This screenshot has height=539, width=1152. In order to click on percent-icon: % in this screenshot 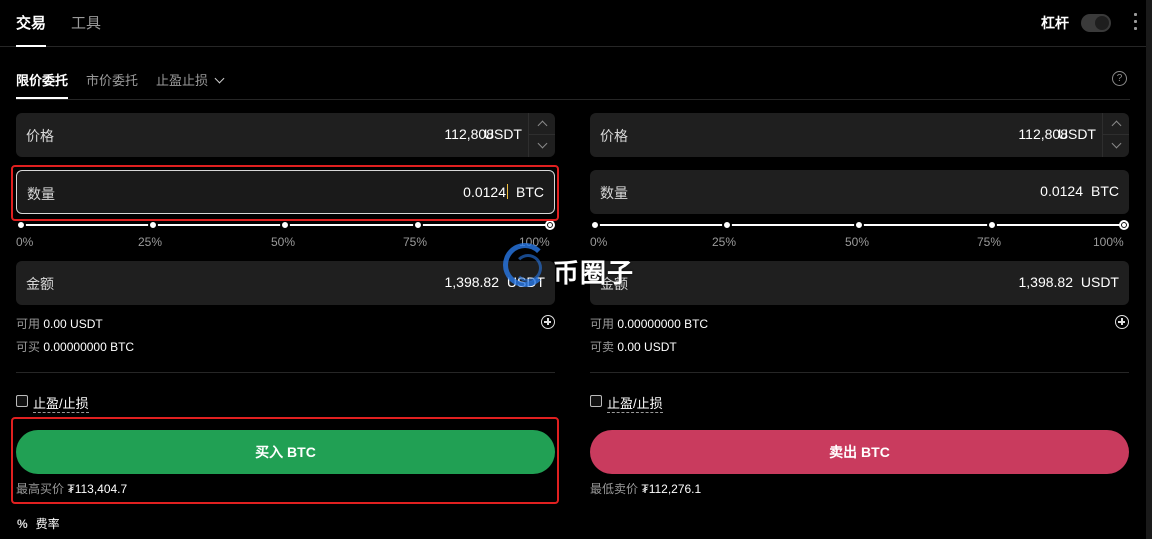, I will do `click(22, 524)`.